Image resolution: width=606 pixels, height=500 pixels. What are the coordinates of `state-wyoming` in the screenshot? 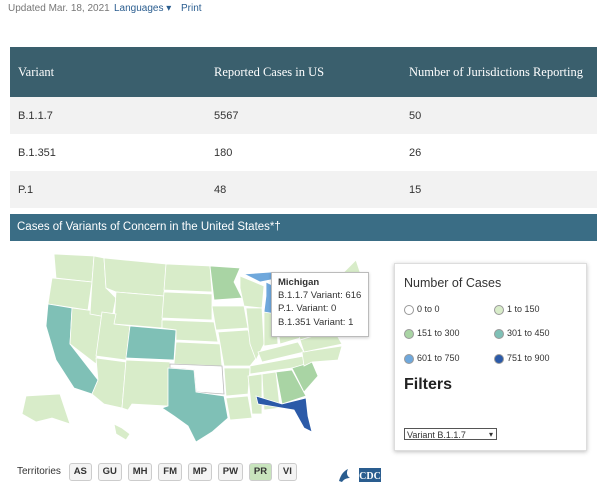 It's located at (139, 310).